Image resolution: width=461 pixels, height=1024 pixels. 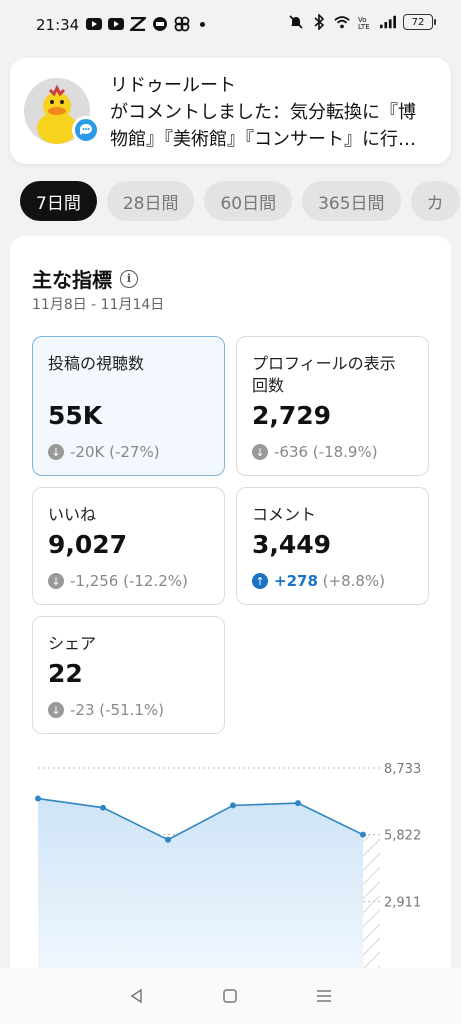 I want to click on y-tick-label: 5,822, so click(x=402, y=836).